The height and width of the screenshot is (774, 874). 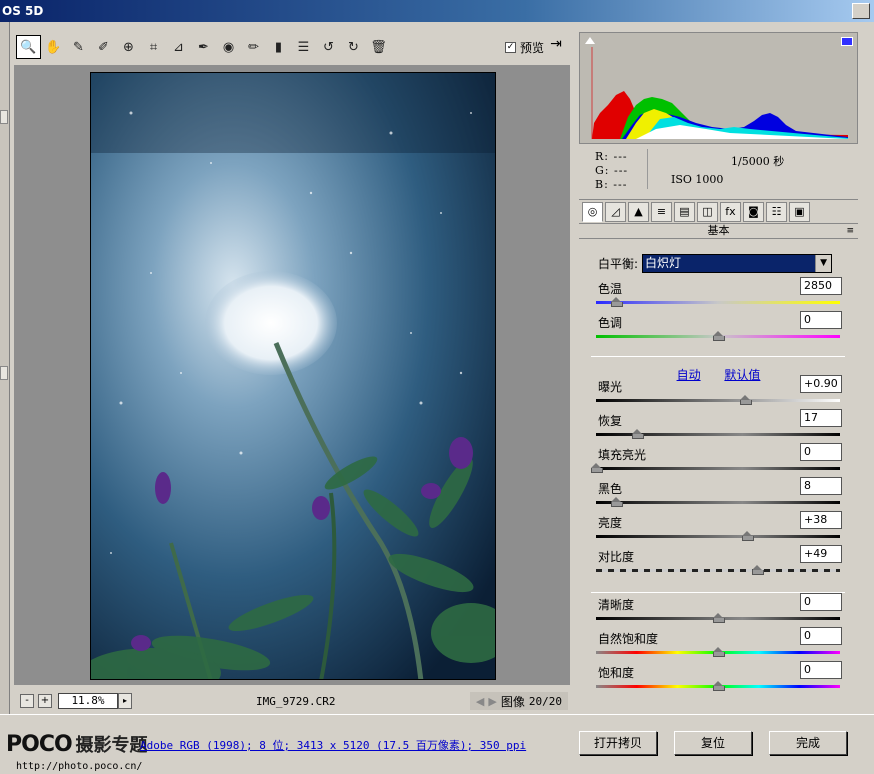 I want to click on saturation-value-field: 0, so click(x=821, y=670).